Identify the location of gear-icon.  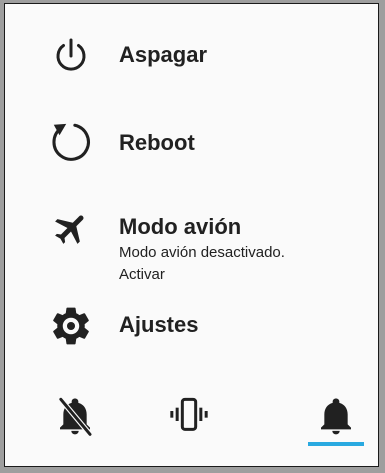
(71, 326).